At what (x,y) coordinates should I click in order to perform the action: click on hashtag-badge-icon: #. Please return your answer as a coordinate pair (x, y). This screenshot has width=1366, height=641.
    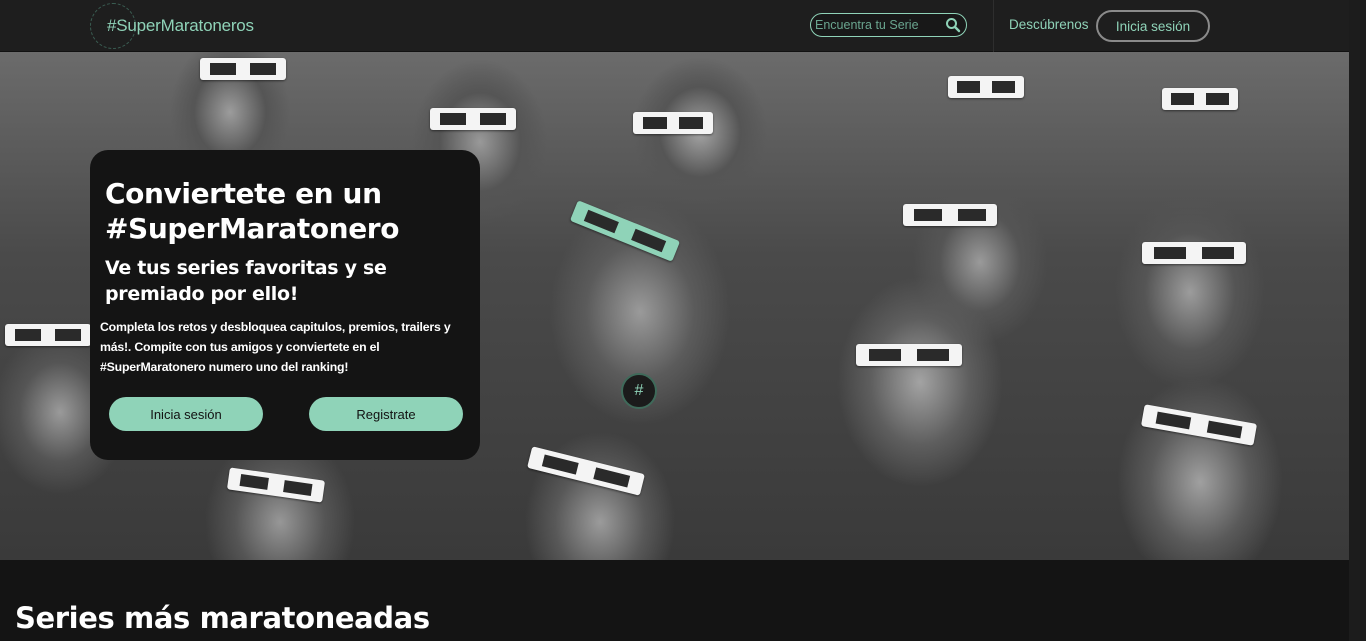
    Looking at the image, I should click on (639, 391).